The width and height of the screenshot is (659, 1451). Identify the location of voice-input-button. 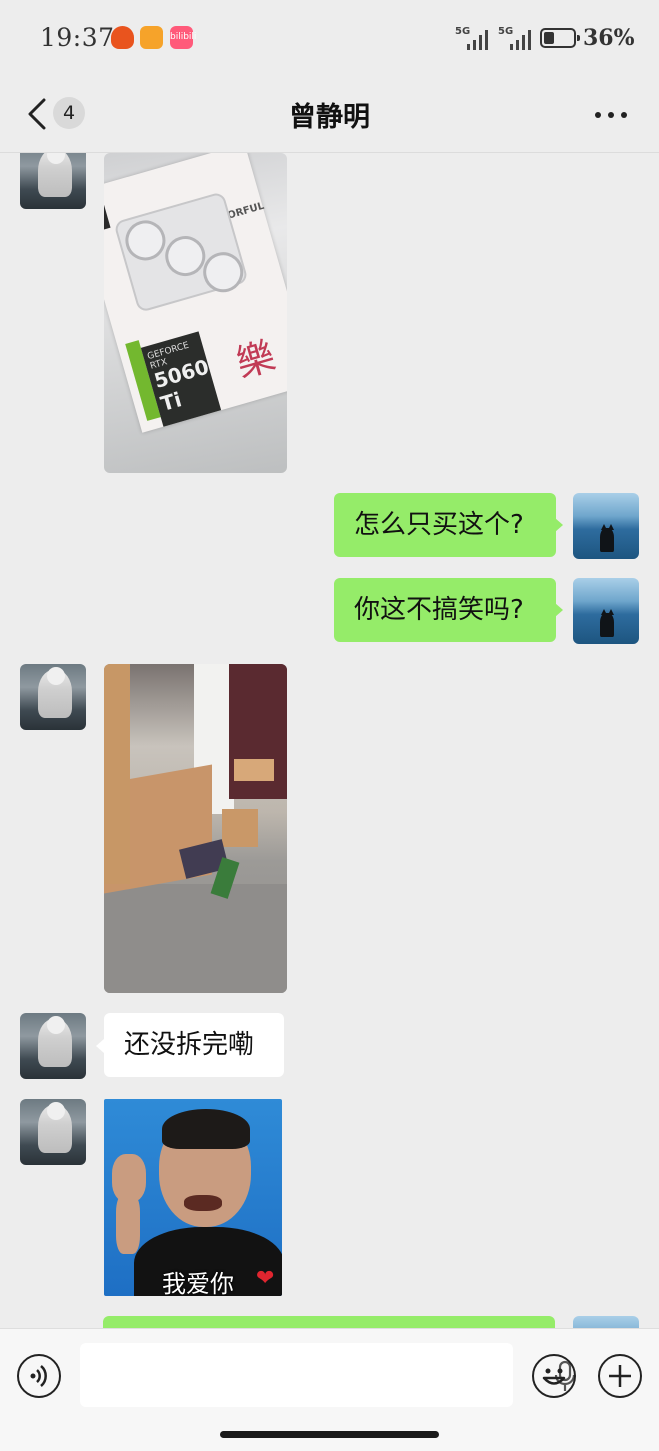
(39, 1376).